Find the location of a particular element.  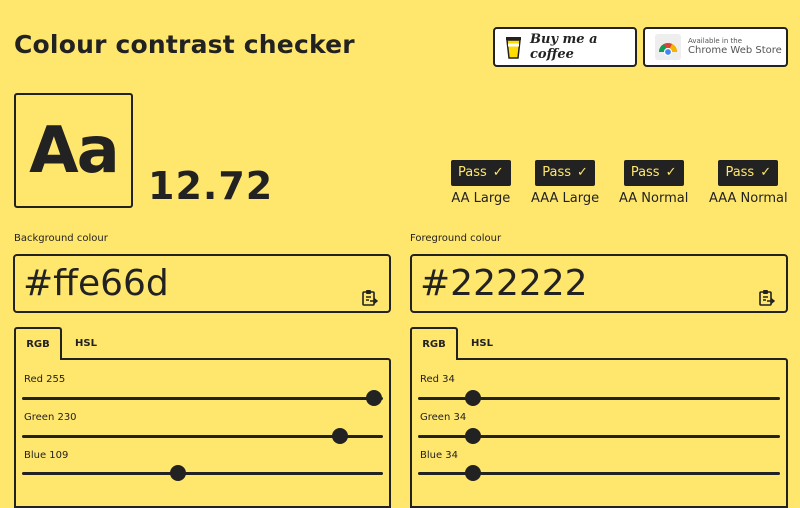

foreground-hex-input: #222222 is located at coordinates (599, 283).